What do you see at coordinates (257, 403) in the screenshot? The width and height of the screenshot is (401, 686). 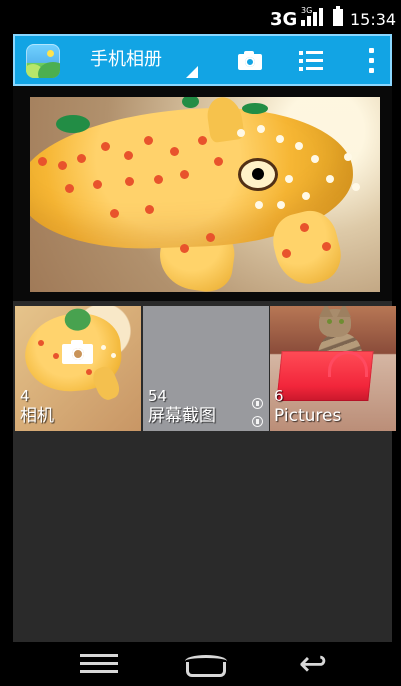 I see `timer-icon` at bounding box center [257, 403].